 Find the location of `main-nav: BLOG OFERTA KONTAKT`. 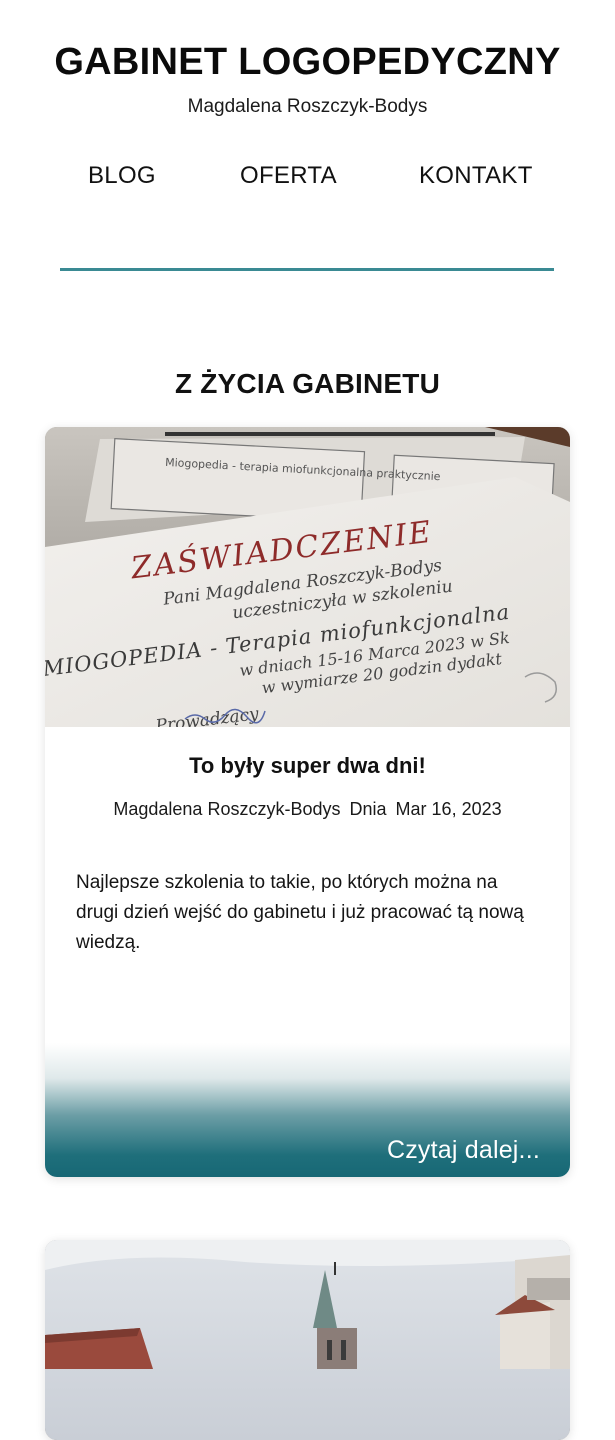

main-nav: BLOG OFERTA KONTAKT is located at coordinates (307, 192).